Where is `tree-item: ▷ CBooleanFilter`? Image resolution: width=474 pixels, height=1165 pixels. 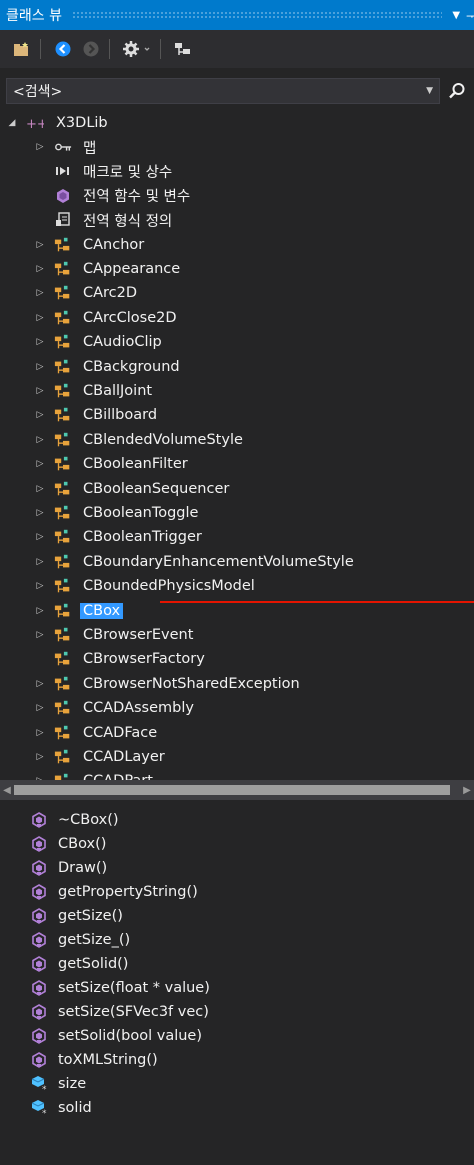
tree-item: ▷ CBooleanFilter is located at coordinates (237, 464).